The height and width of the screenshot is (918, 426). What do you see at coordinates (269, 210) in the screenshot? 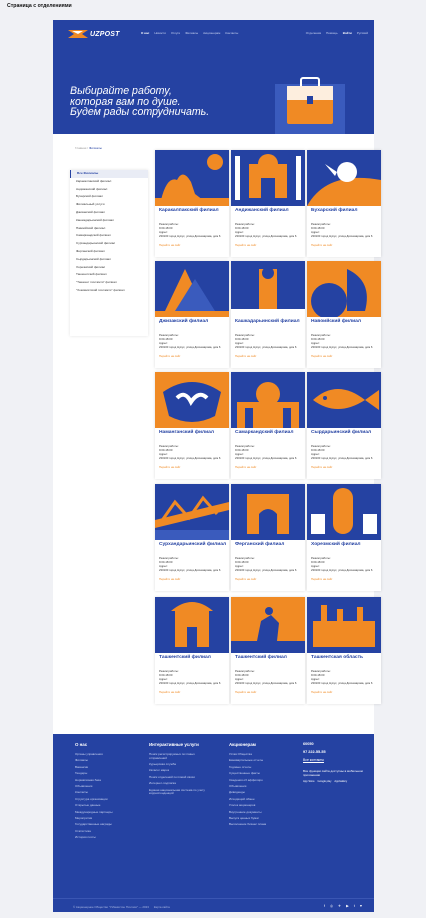
I see `branch-title: Андижанский филиал` at bounding box center [269, 210].